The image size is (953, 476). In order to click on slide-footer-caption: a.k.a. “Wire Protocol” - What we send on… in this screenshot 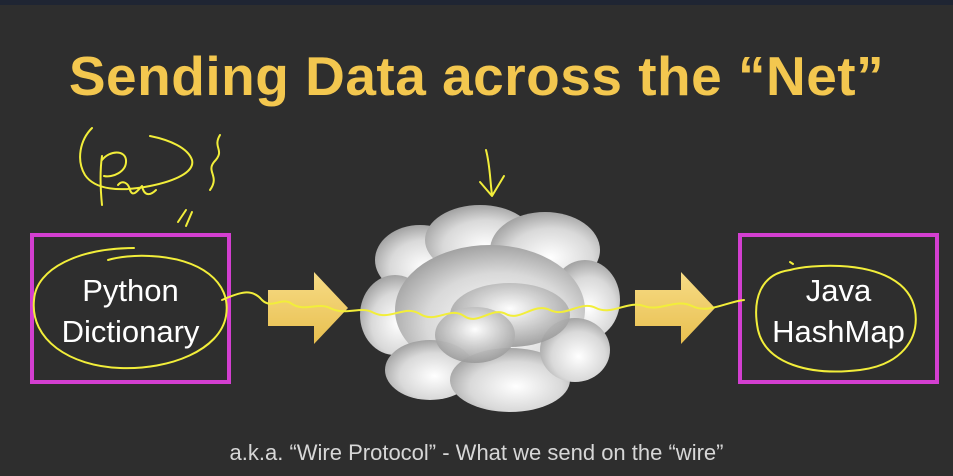, I will do `click(476, 452)`.